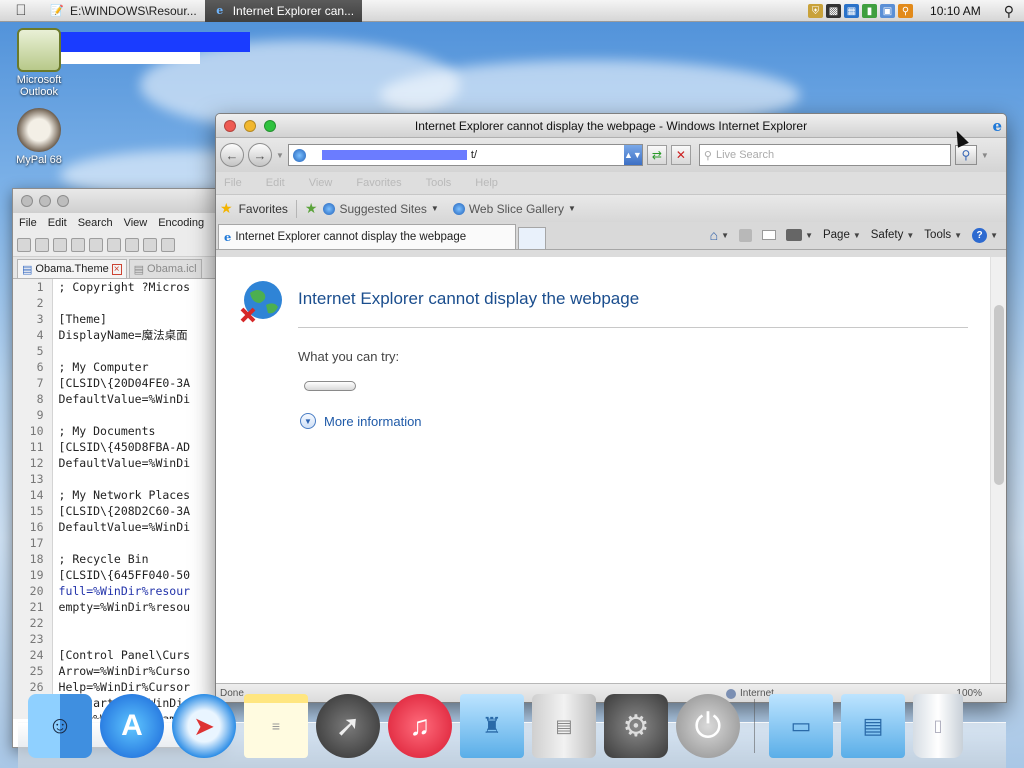 The height and width of the screenshot is (768, 1024). Describe the element at coordinates (330, 386) in the screenshot. I see `diagnose-button` at that location.